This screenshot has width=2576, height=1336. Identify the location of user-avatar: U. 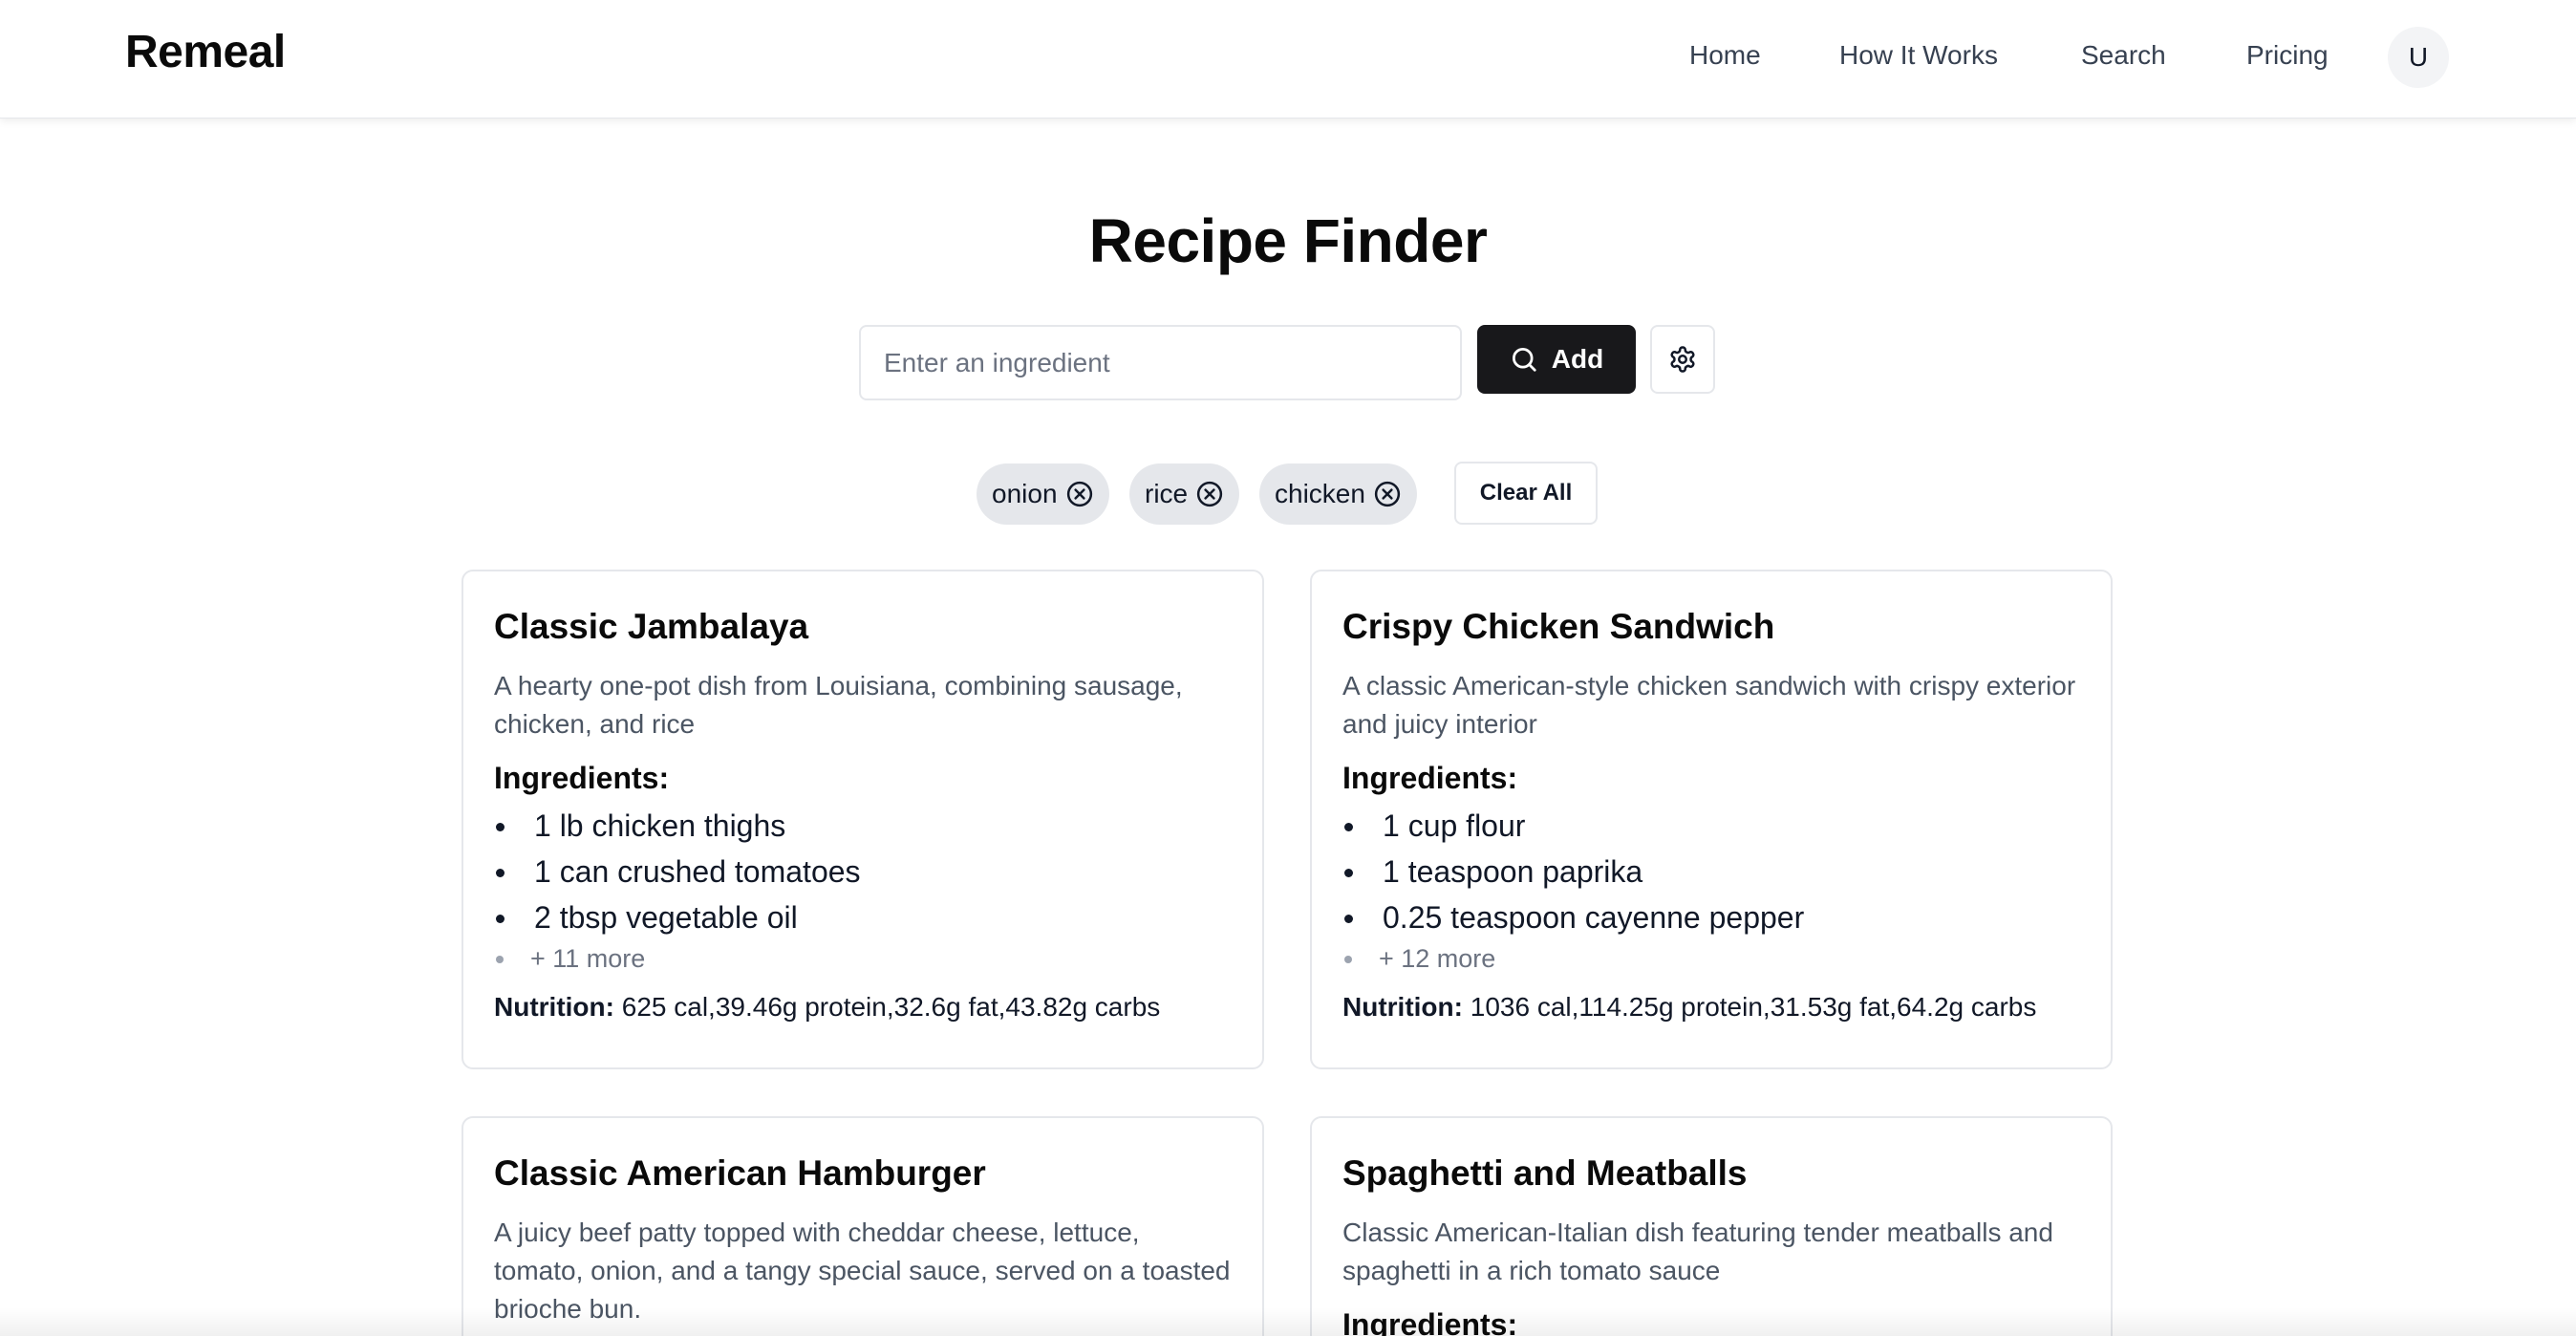
(2418, 57).